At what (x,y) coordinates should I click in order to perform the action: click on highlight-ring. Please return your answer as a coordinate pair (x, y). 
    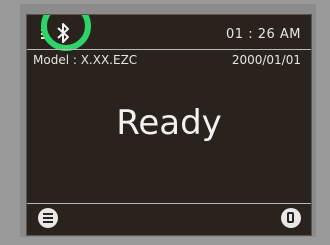
    Looking at the image, I should click on (66, 33).